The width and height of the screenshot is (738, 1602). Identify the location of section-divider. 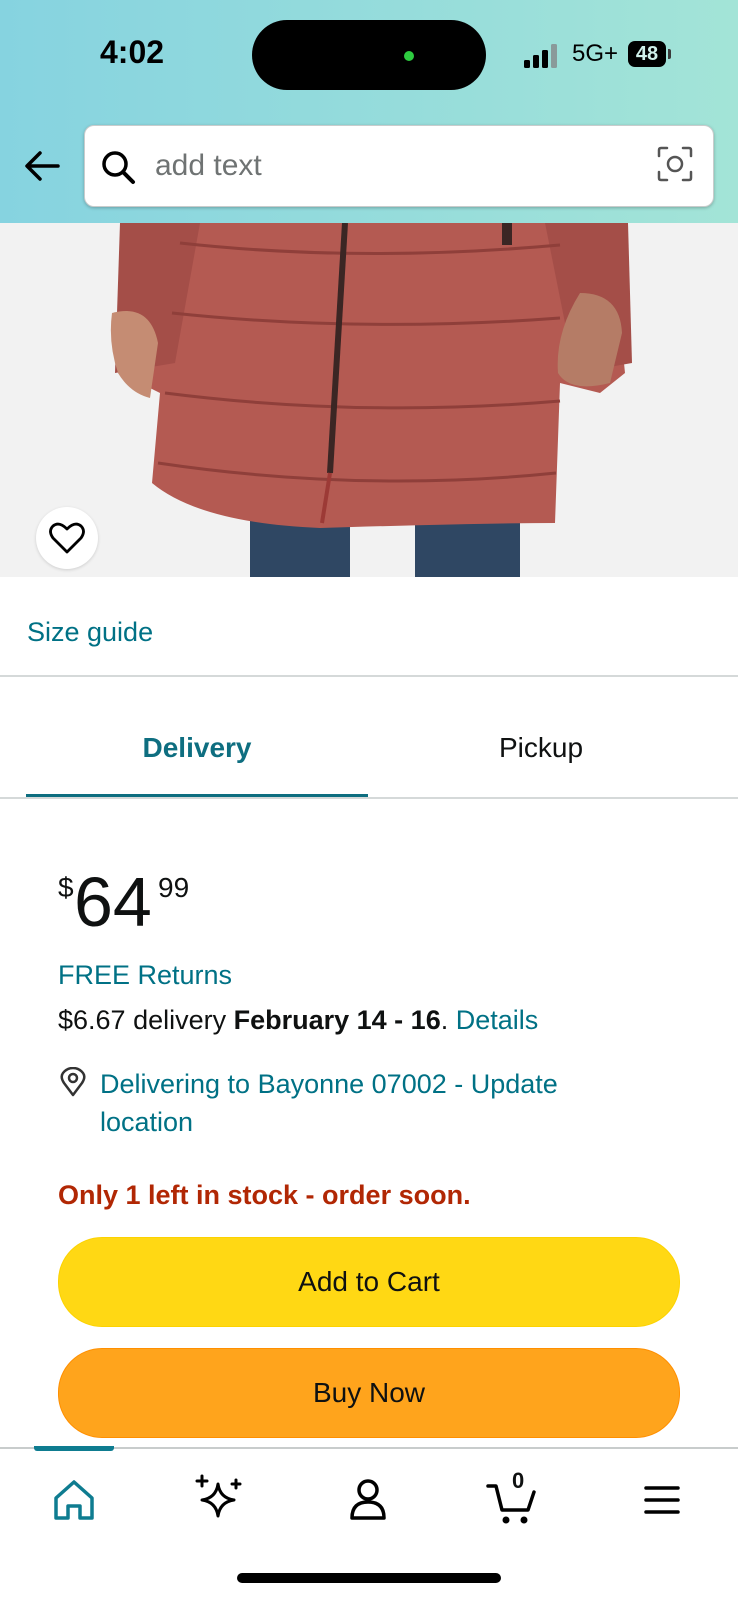
(369, 676).